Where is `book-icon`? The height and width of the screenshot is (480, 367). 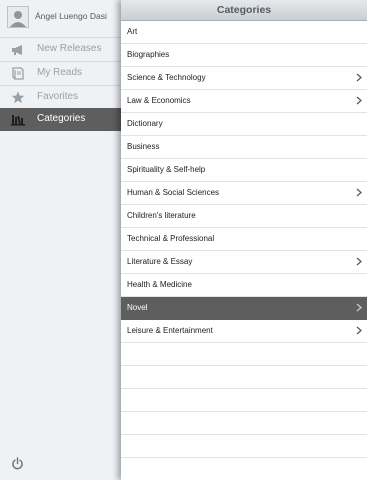 book-icon is located at coordinates (18, 73).